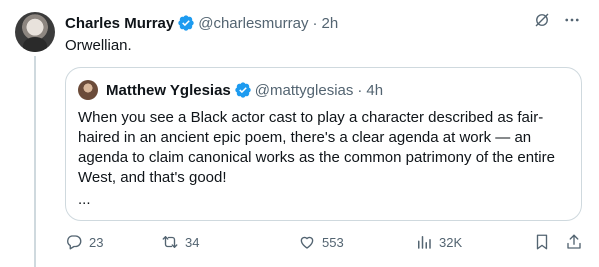 Image resolution: width=599 pixels, height=267 pixels. I want to click on repost-button: 34, so click(180, 242).